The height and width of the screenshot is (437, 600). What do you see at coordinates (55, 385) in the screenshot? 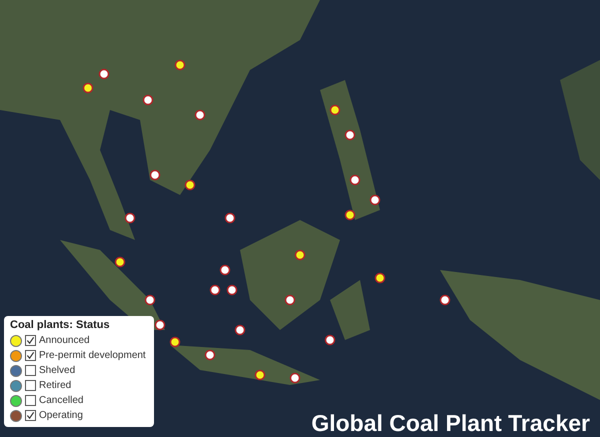
I see `status-label: Retired` at bounding box center [55, 385].